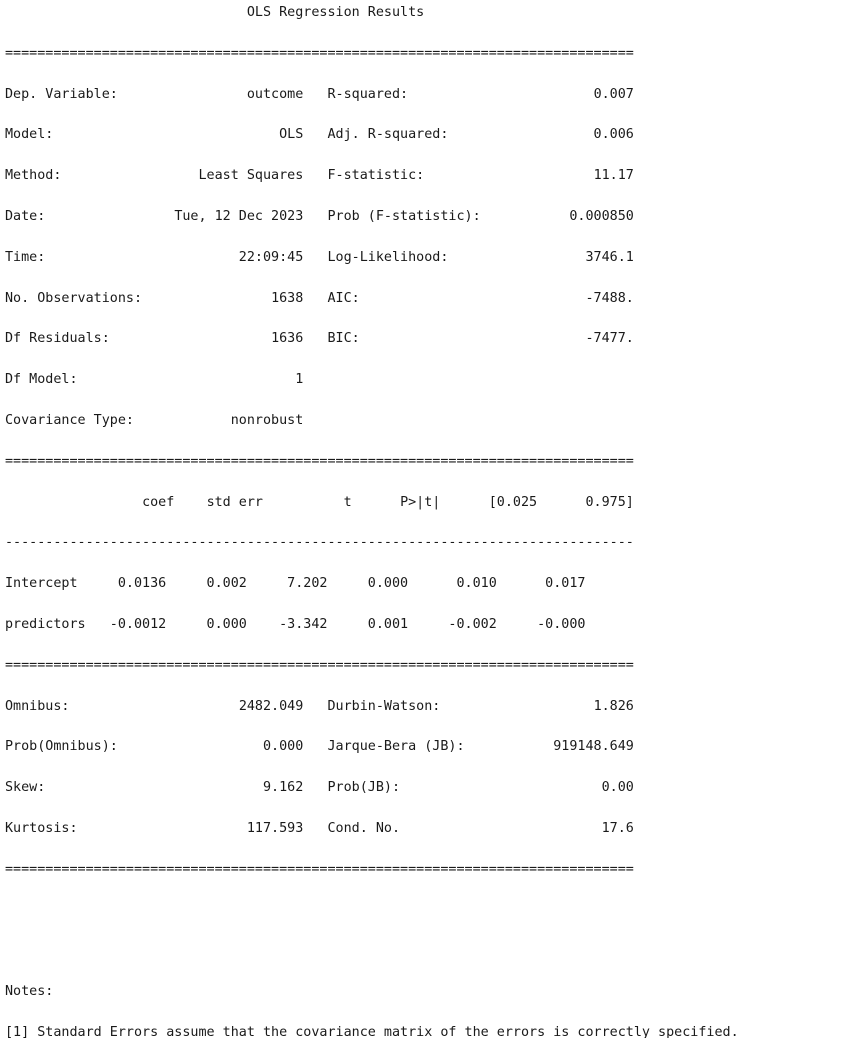 Image resolution: width=849 pixels, height=1038 pixels. Describe the element at coordinates (343, 298) in the screenshot. I see `summary-right-label: AIC:` at that location.